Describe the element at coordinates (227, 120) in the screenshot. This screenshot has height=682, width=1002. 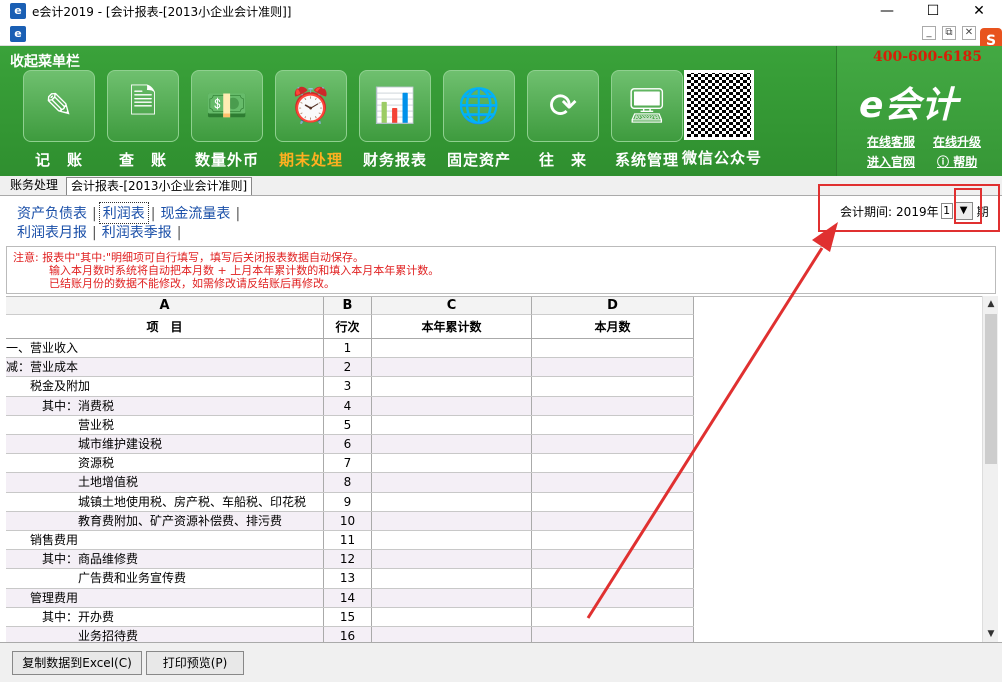
I see `toolbar-item-2: 💵 数量外币` at that location.